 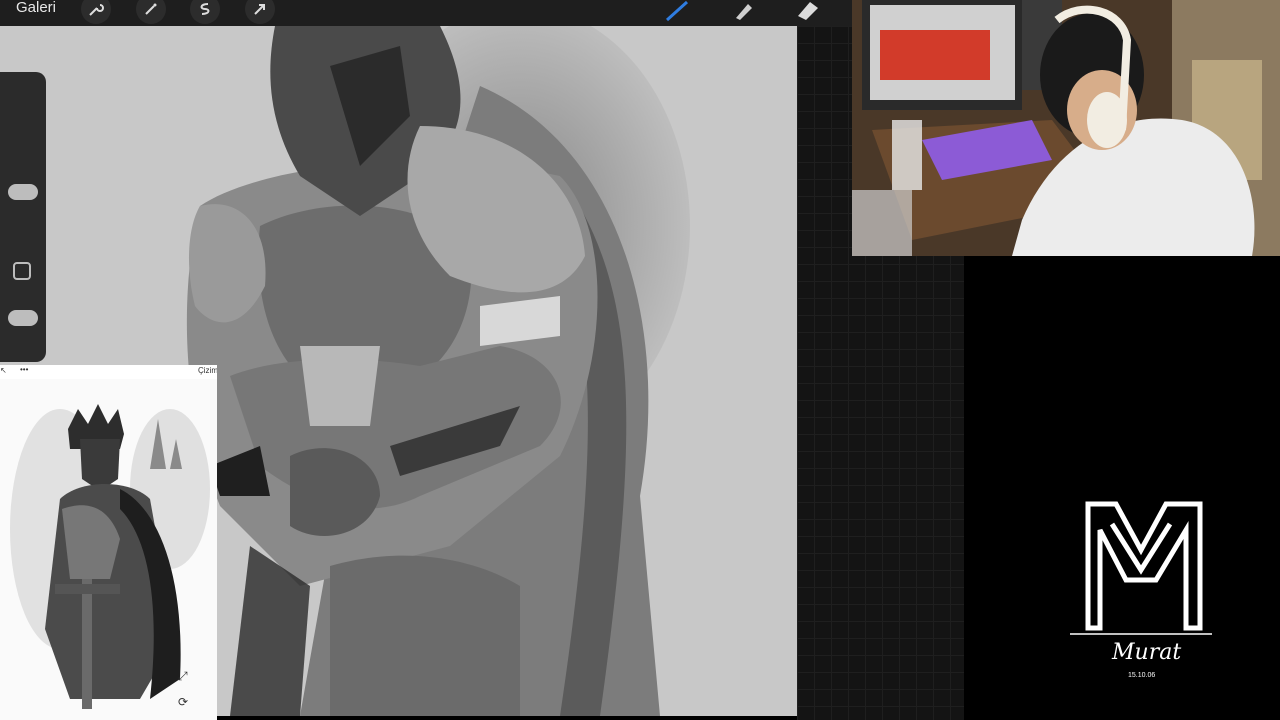 I want to click on brush-icon, so click(x=677, y=11).